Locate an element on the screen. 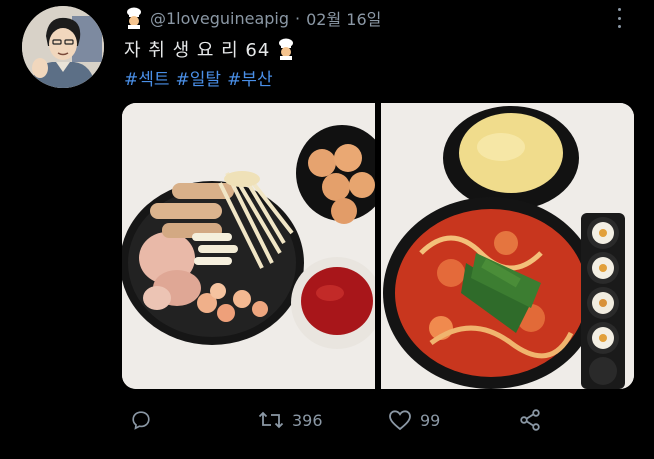 This screenshot has height=459, width=654. share-button is located at coordinates (530, 420).